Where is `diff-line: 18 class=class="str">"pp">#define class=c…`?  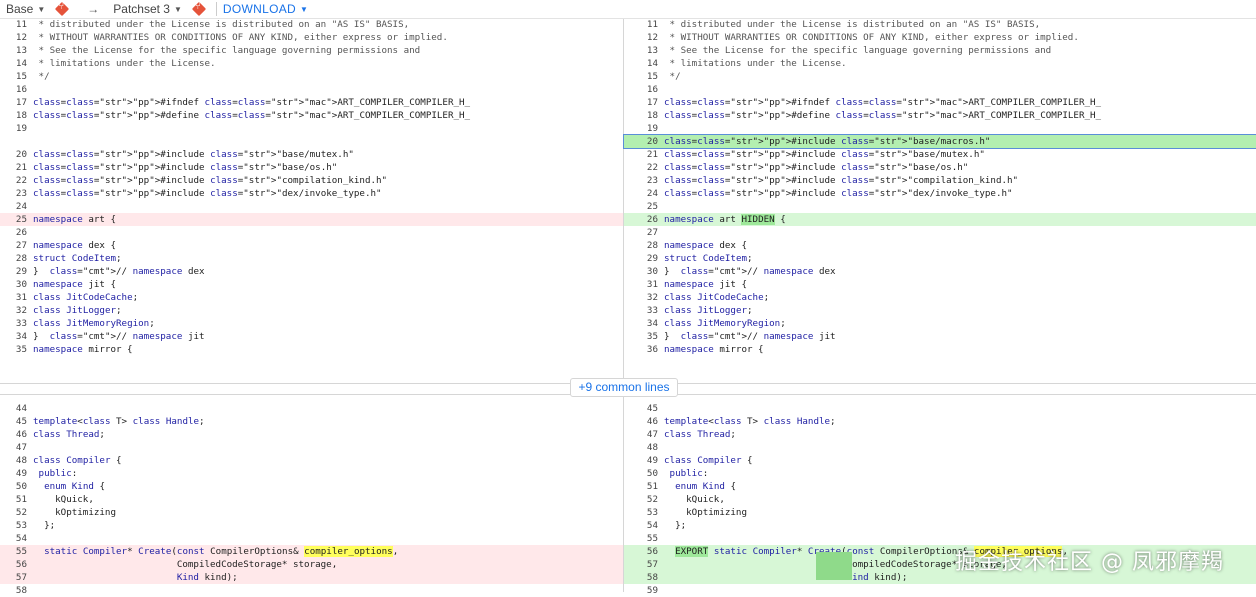 diff-line: 18 class=class="str">"pp">#define class=c… is located at coordinates (940, 115).